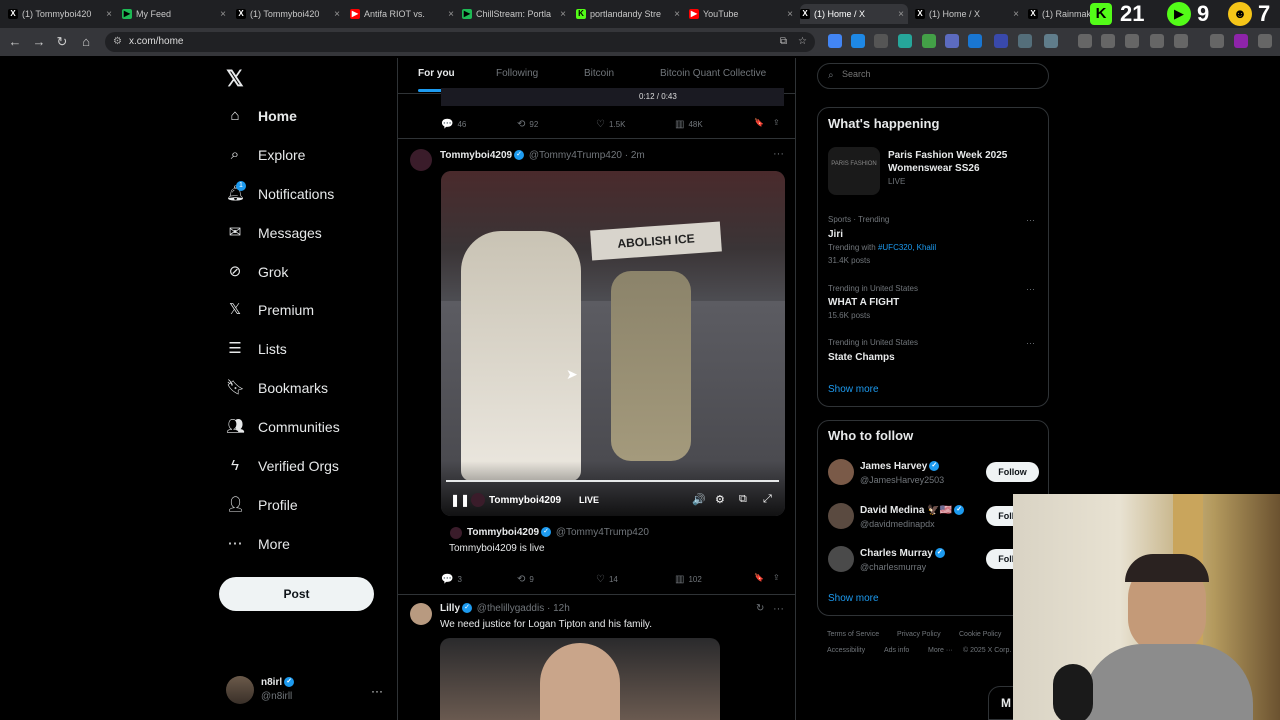 The image size is (1280, 720). What do you see at coordinates (987, 650) in the screenshot?
I see `footer-link: © 2025 X Corp.` at bounding box center [987, 650].